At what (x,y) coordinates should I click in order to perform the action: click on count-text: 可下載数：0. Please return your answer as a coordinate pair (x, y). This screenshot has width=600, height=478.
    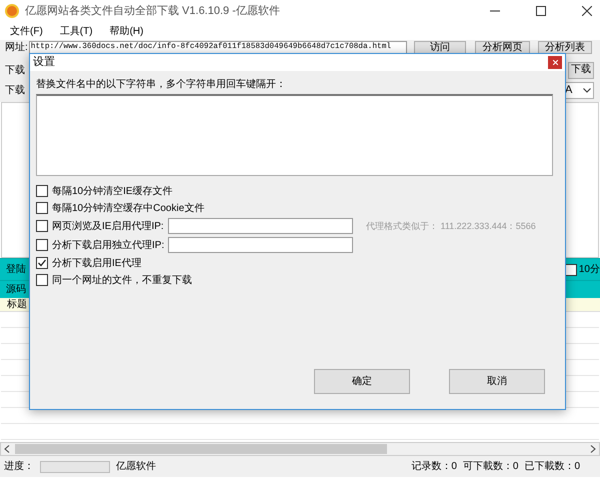
    Looking at the image, I should click on (490, 467).